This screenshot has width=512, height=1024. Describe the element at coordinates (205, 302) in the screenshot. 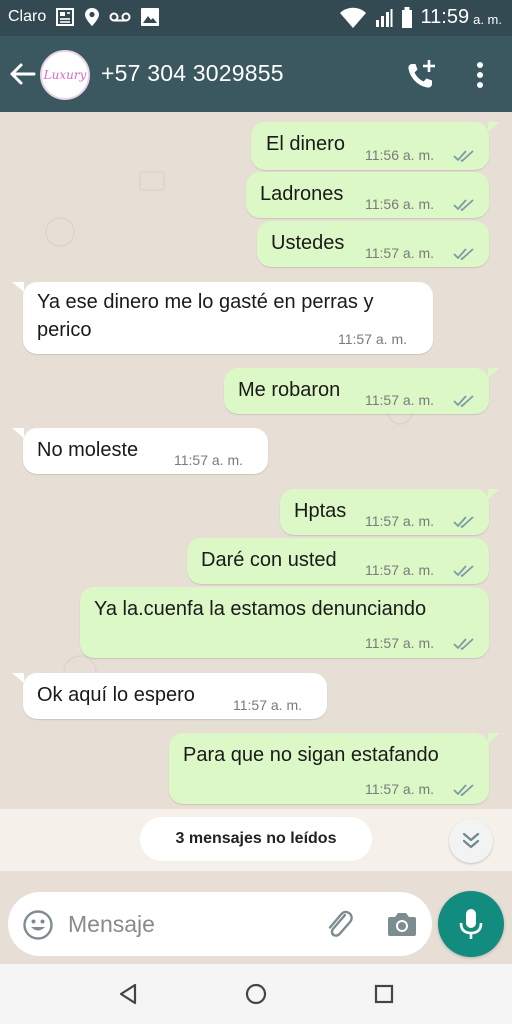

I see `message-text: Ya ese dinero me lo gasté en perras y` at that location.